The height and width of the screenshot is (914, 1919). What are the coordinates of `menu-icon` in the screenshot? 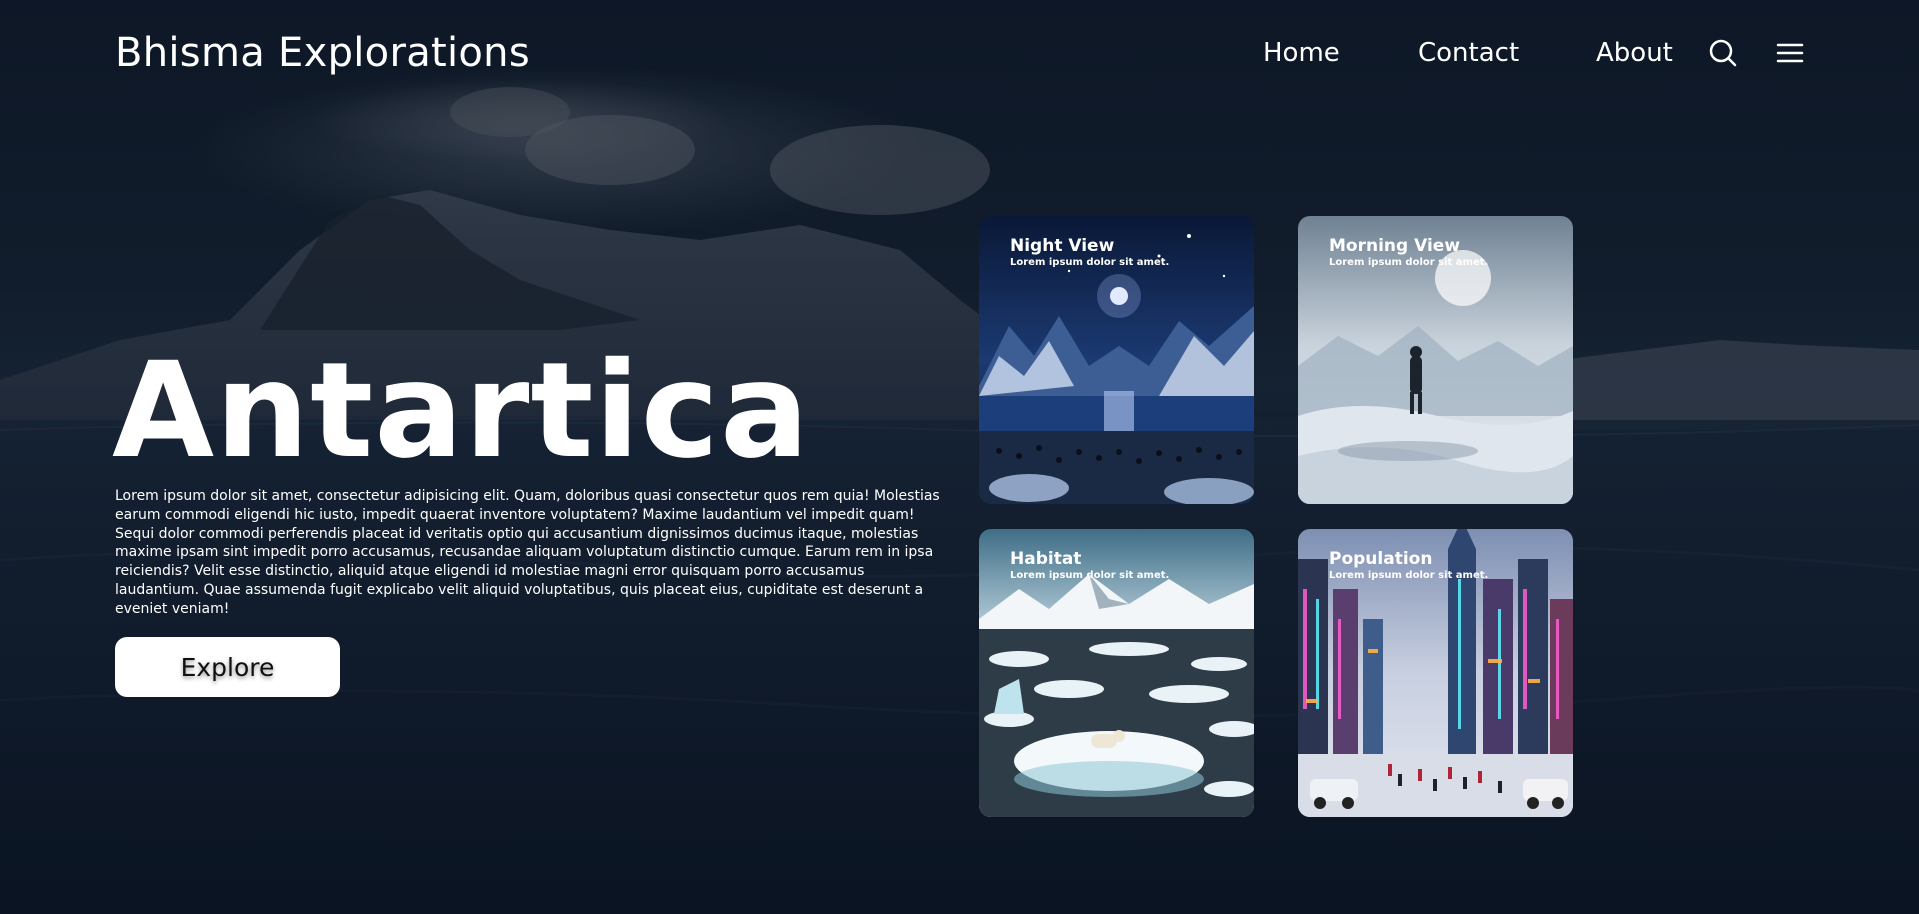 It's located at (1790, 53).